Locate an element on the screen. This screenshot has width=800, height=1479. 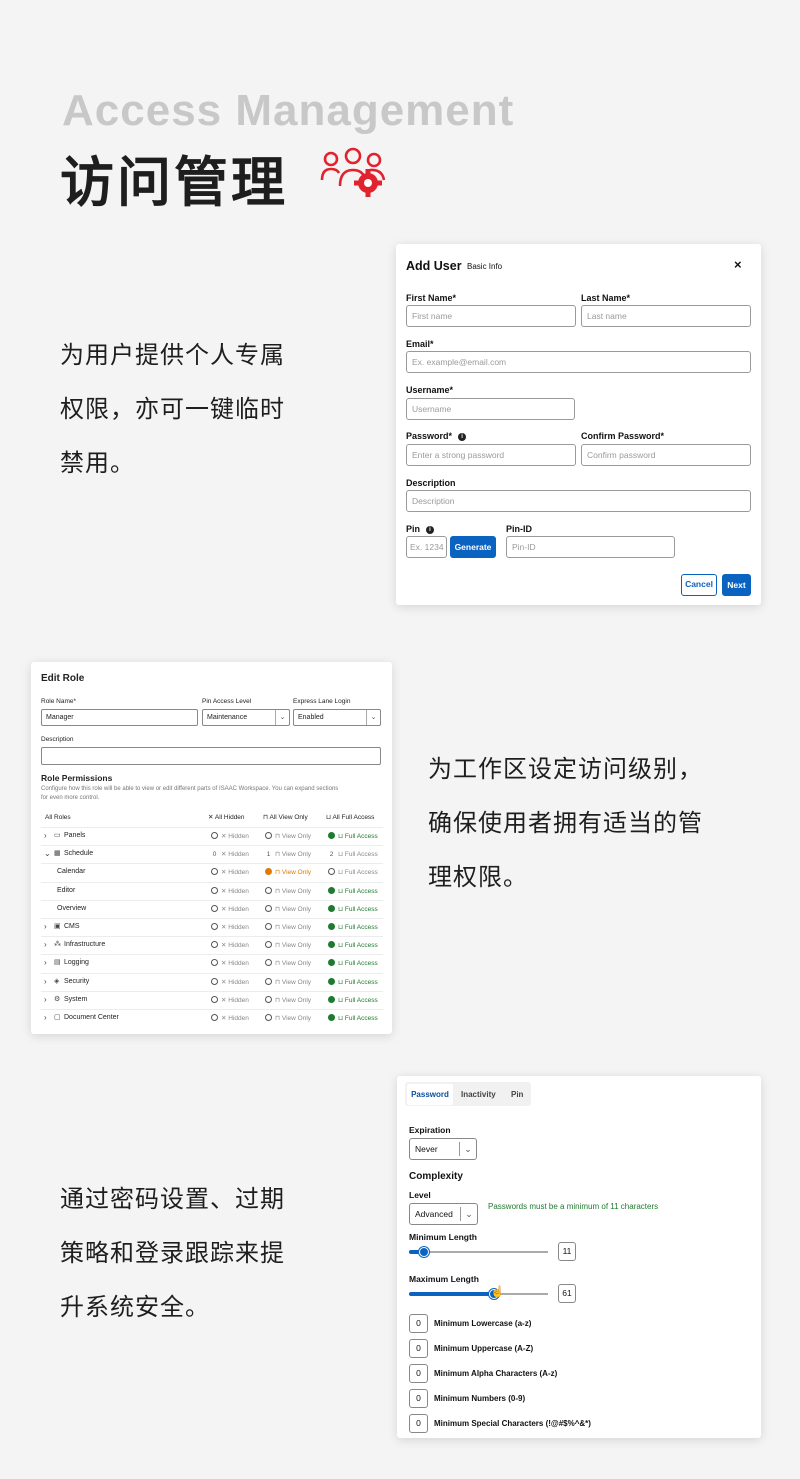
permission-row: › ⚙ System ✕ Hidden ⊓ View Only ⊔ Full Access is located at coordinates (212, 999).